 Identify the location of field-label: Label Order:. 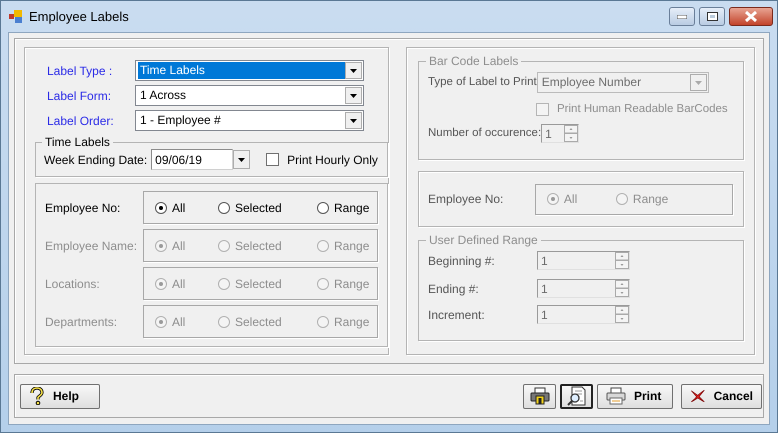
(80, 121).